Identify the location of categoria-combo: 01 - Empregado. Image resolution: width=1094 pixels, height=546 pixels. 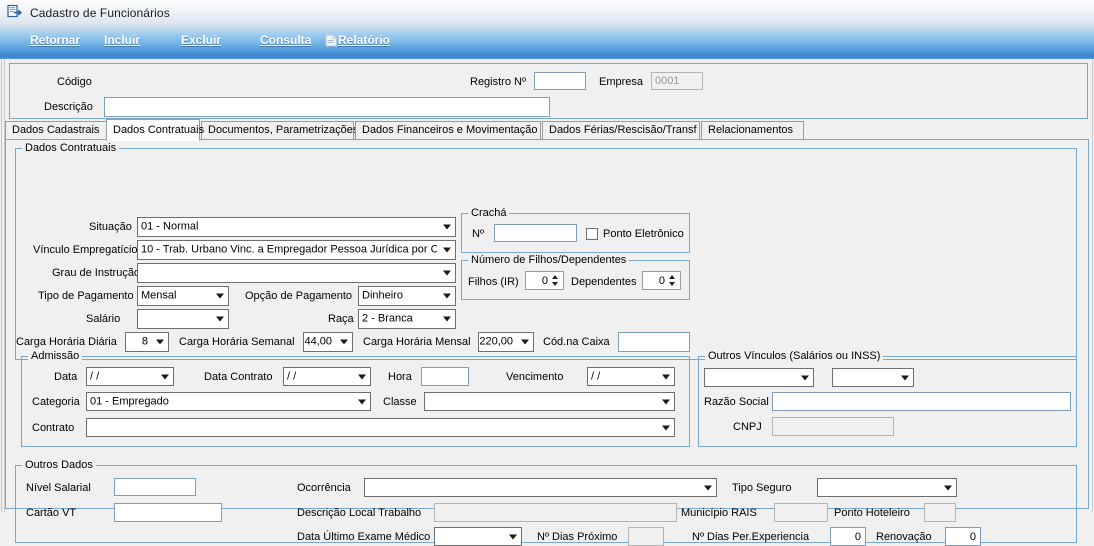
(228, 401).